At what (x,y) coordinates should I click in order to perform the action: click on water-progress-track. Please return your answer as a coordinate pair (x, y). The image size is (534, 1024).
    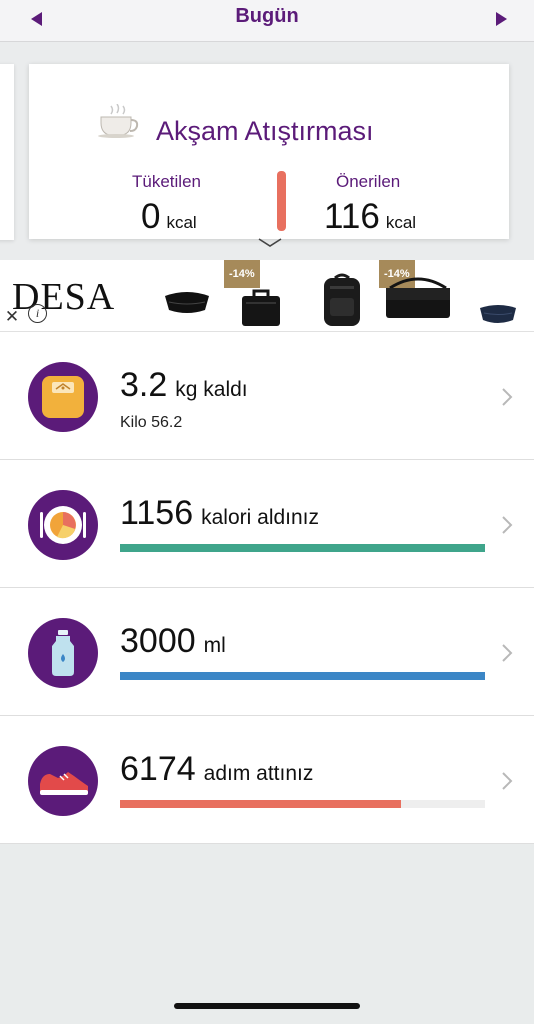
    Looking at the image, I should click on (302, 676).